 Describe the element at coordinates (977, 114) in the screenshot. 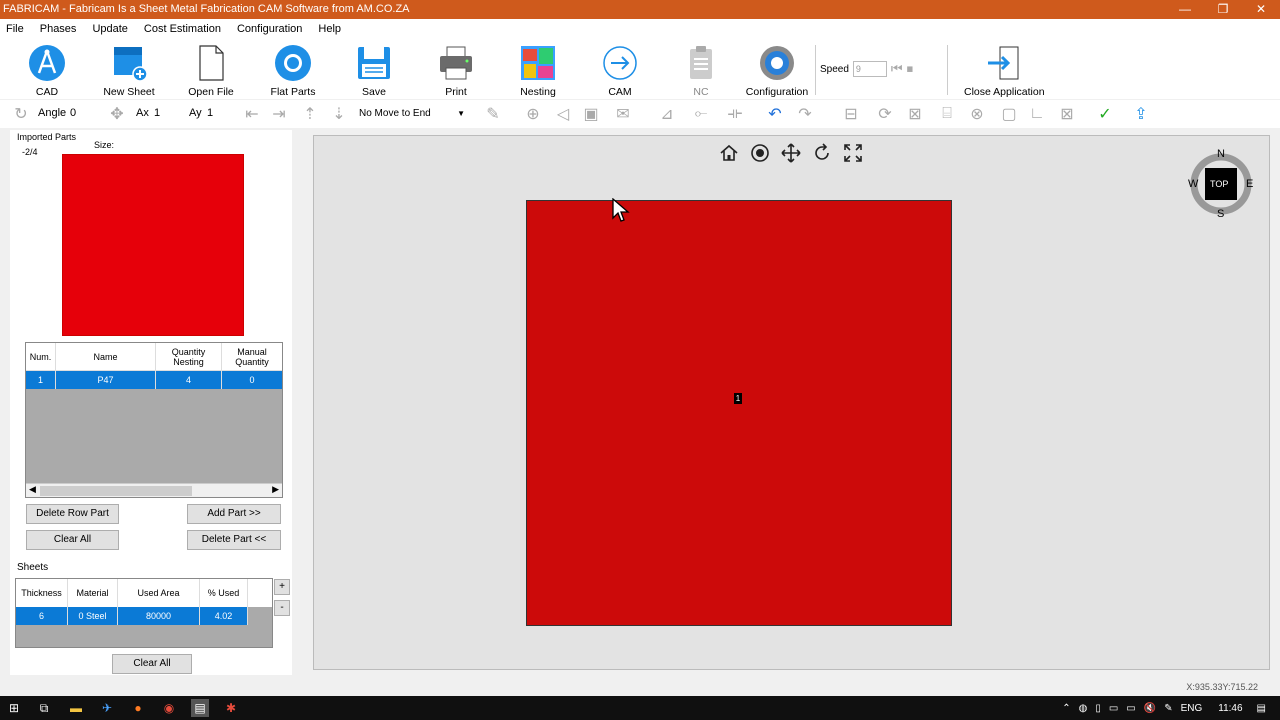

I see `cross-icon: ⊗` at that location.